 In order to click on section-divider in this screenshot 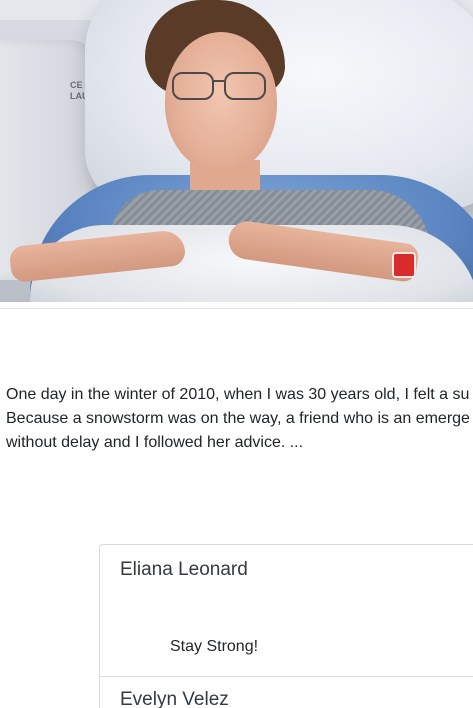, I will do `click(236, 308)`.